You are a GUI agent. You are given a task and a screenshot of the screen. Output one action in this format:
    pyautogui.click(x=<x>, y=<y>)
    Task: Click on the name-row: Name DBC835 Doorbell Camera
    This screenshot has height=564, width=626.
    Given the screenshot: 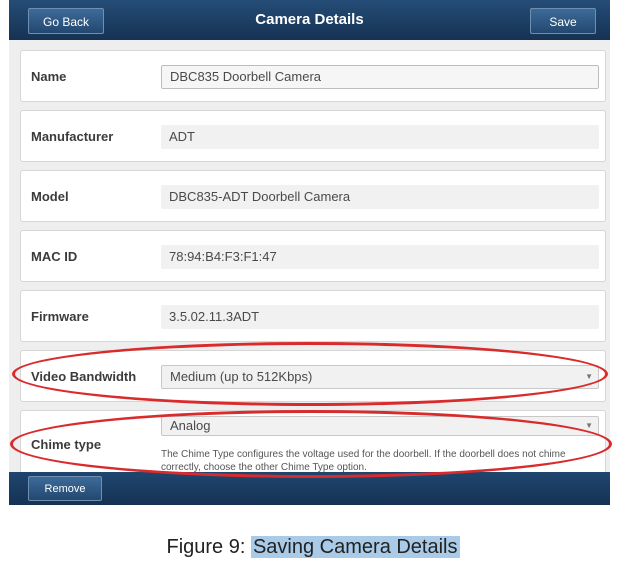 What is the action you would take?
    pyautogui.click(x=313, y=76)
    